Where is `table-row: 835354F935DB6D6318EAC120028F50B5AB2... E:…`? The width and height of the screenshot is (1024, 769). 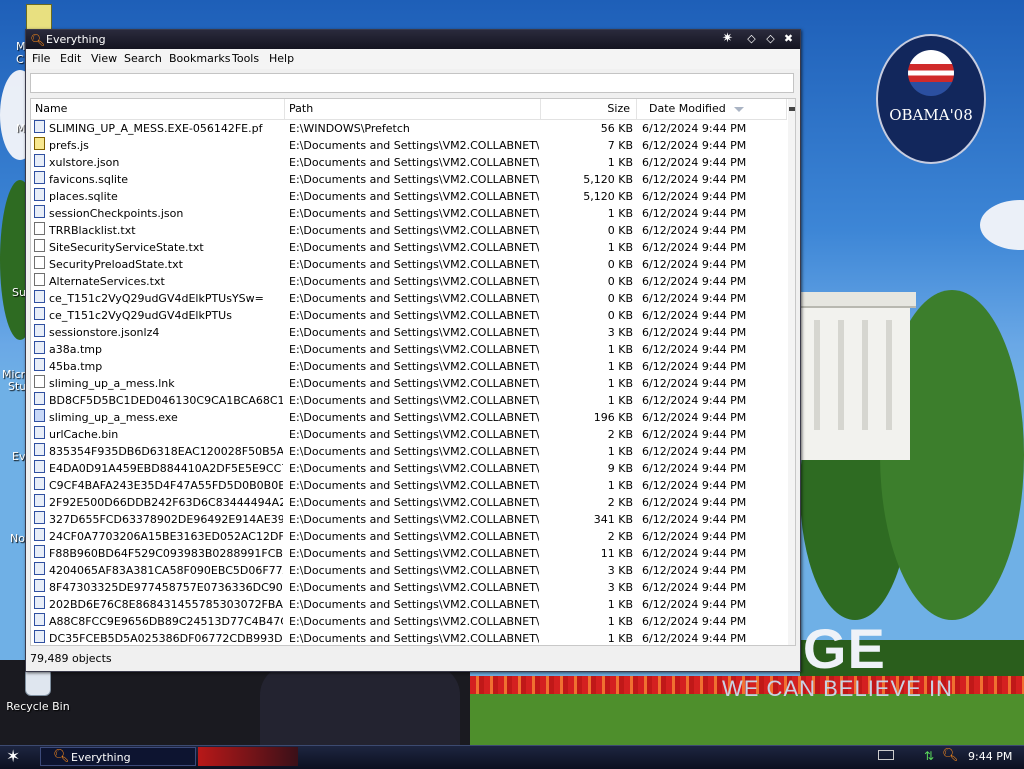
table-row: 835354F935DB6D6318EAC120028F50B5AB2... E:… is located at coordinates (409, 451).